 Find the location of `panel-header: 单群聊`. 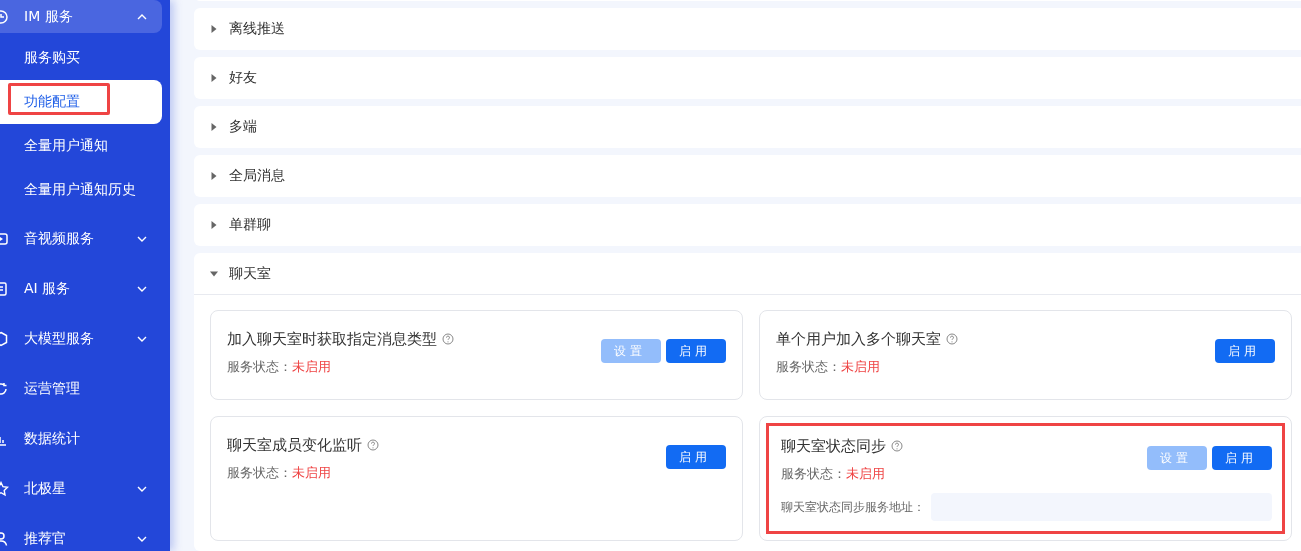

panel-header: 单群聊 is located at coordinates (747, 225).